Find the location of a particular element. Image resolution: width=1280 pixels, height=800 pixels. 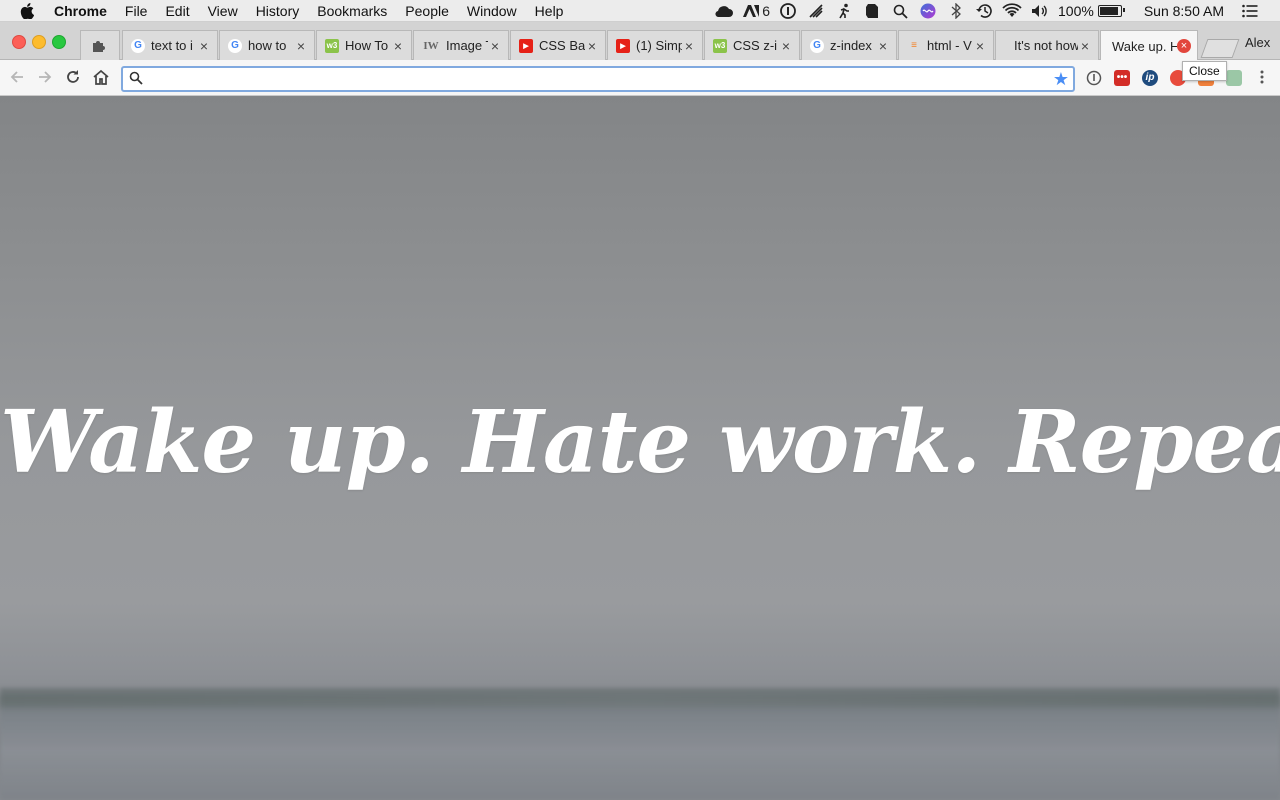

tab-pinned-extensions is located at coordinates (100, 45).